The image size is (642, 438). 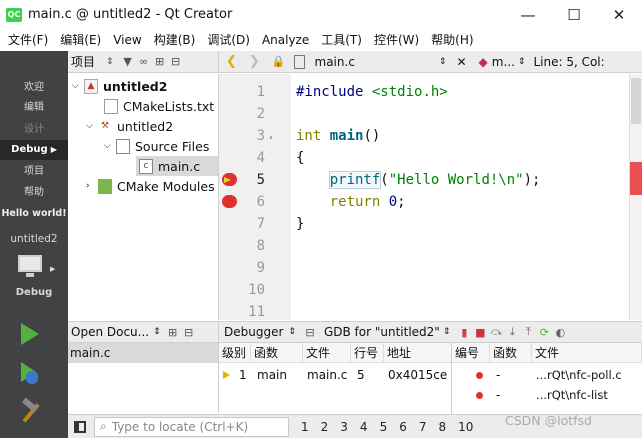 I want to click on close-button: ✕, so click(x=619, y=14).